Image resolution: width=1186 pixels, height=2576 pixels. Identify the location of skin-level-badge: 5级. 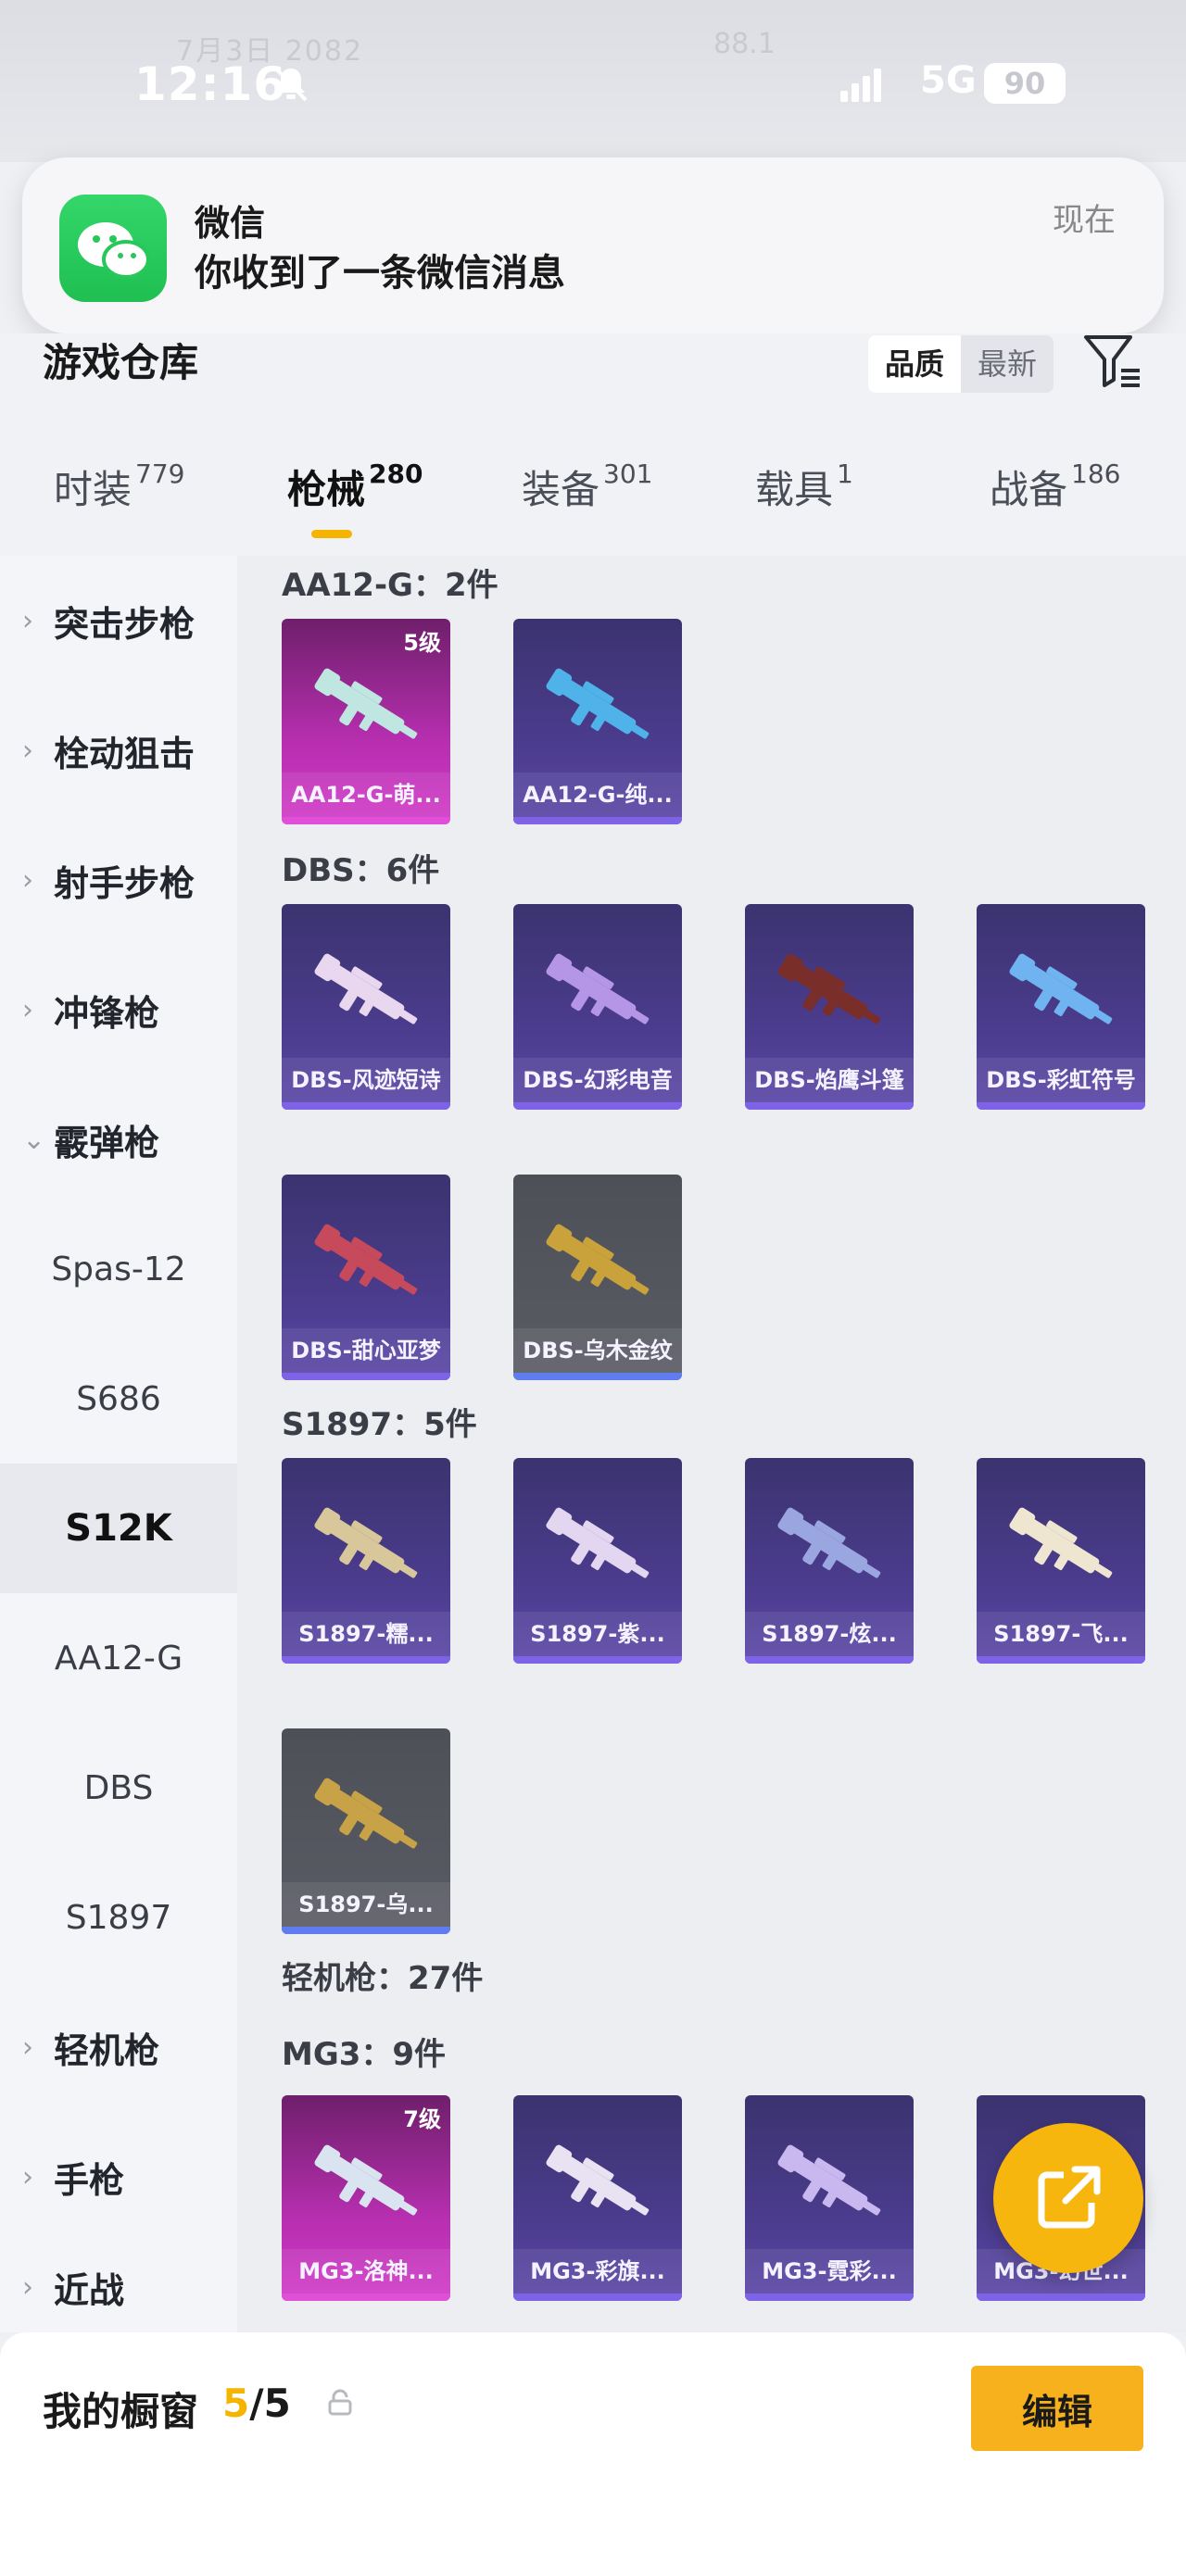
(422, 643).